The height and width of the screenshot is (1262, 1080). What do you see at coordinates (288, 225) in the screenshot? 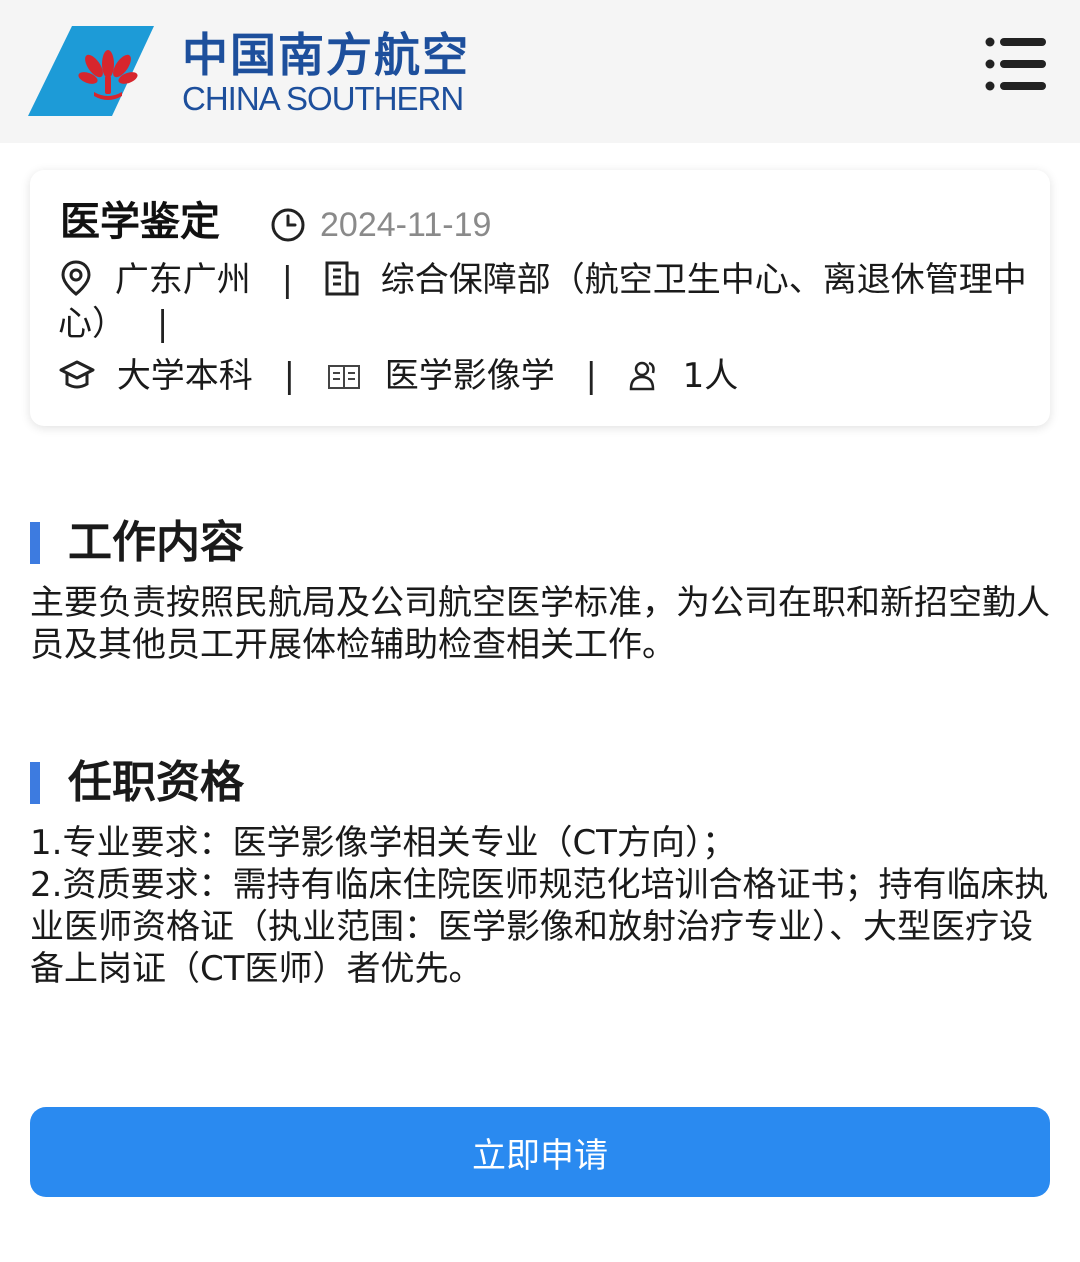
I see `clock-icon` at bounding box center [288, 225].